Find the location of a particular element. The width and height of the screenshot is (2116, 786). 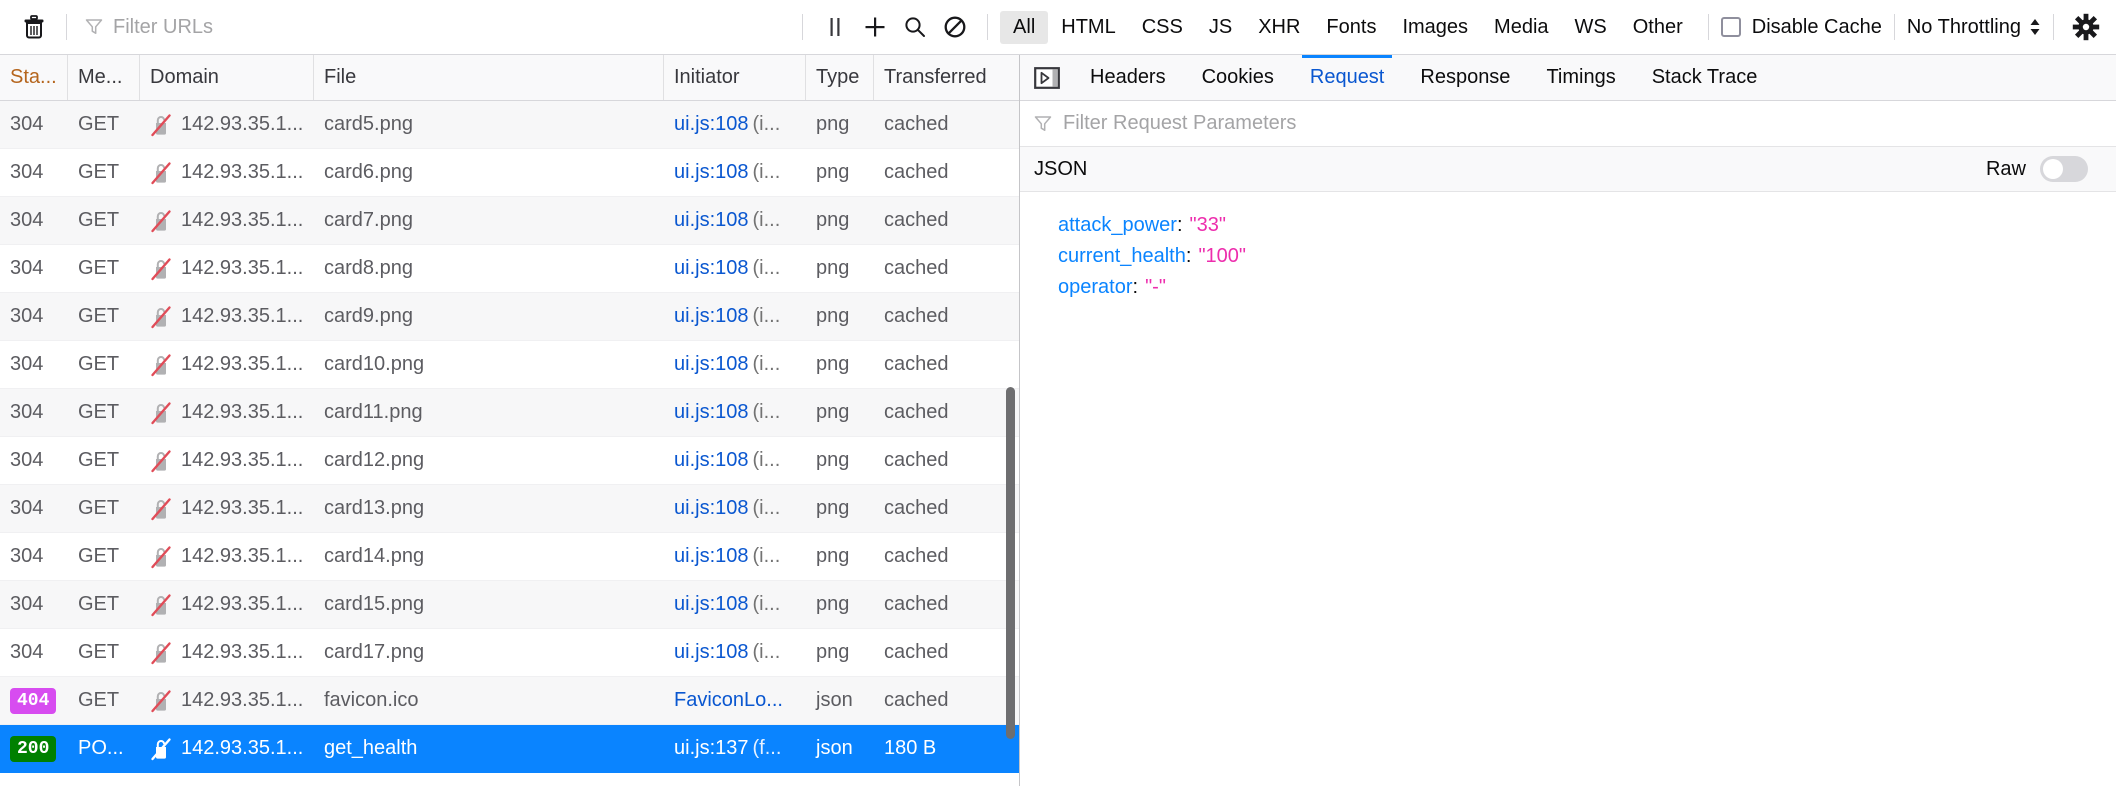

column-header-file: File is located at coordinates (489, 77).